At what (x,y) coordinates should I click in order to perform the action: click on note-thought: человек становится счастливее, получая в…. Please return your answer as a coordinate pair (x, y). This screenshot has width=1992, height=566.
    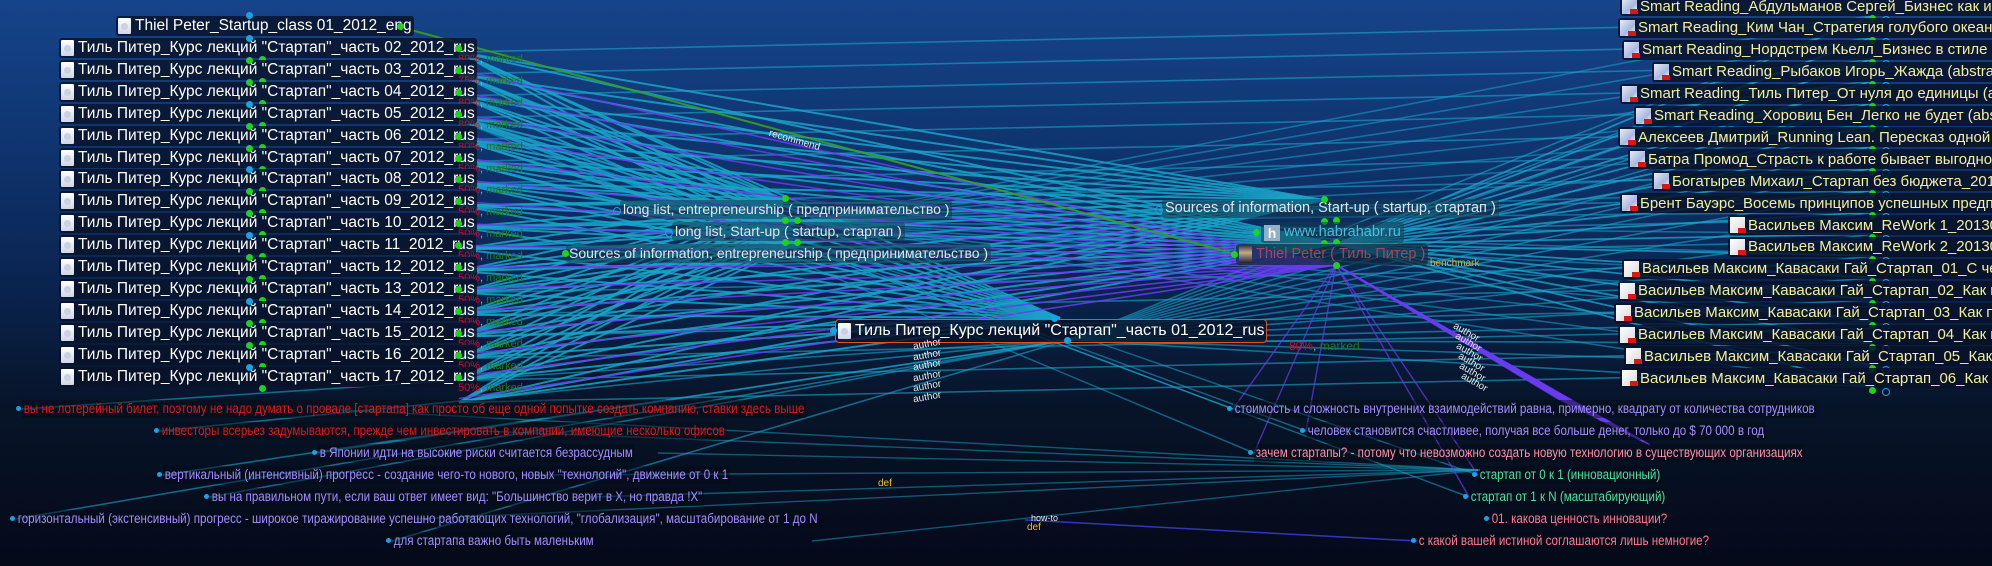
    Looking at the image, I should click on (1536, 431).